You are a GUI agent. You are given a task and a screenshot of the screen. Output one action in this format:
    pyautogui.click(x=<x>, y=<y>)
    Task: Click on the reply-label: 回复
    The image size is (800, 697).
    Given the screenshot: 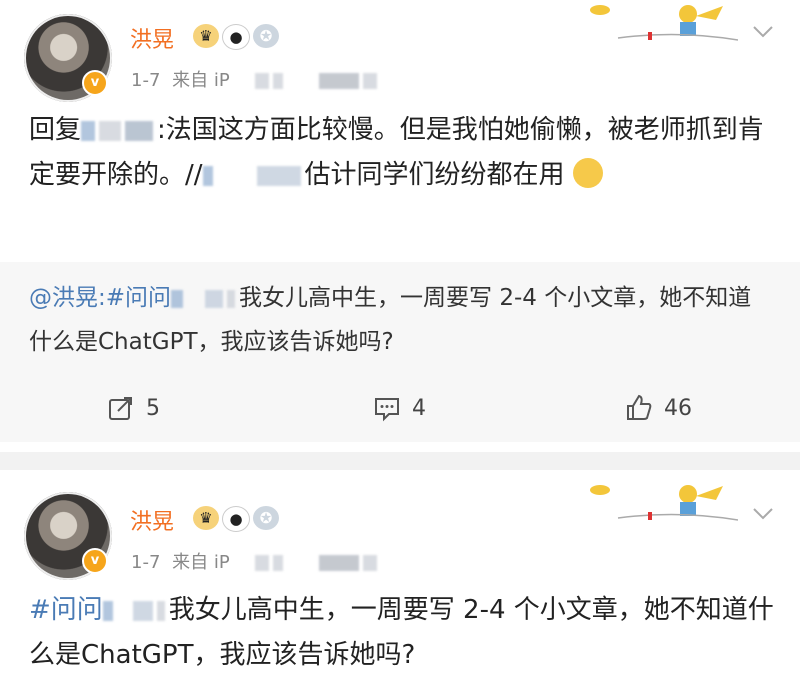 What is the action you would take?
    pyautogui.click(x=55, y=130)
    